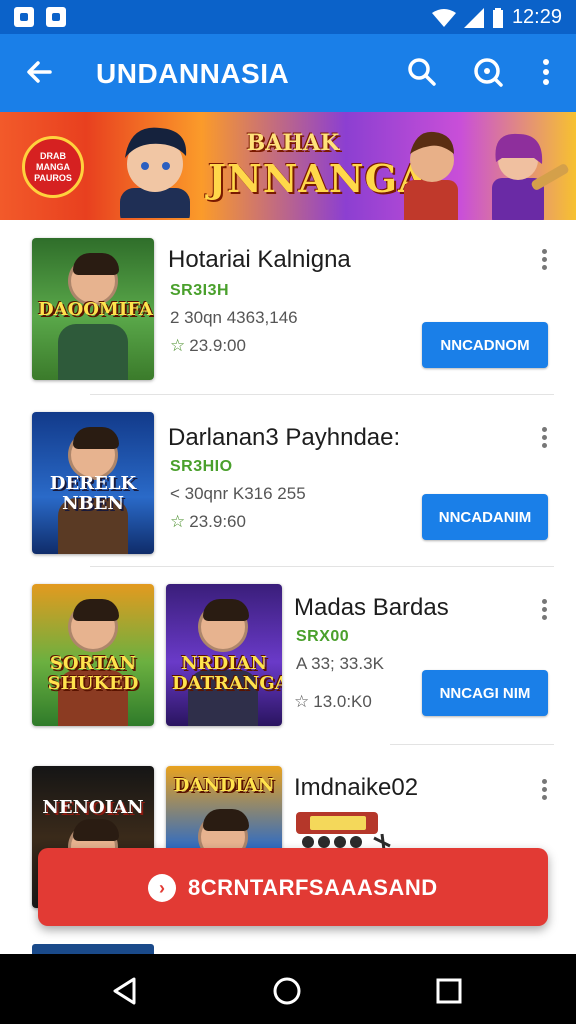 The height and width of the screenshot is (1024, 576). Describe the element at coordinates (93, 493) in the screenshot. I see `thumbnail-title: DERELK NBEN` at that location.